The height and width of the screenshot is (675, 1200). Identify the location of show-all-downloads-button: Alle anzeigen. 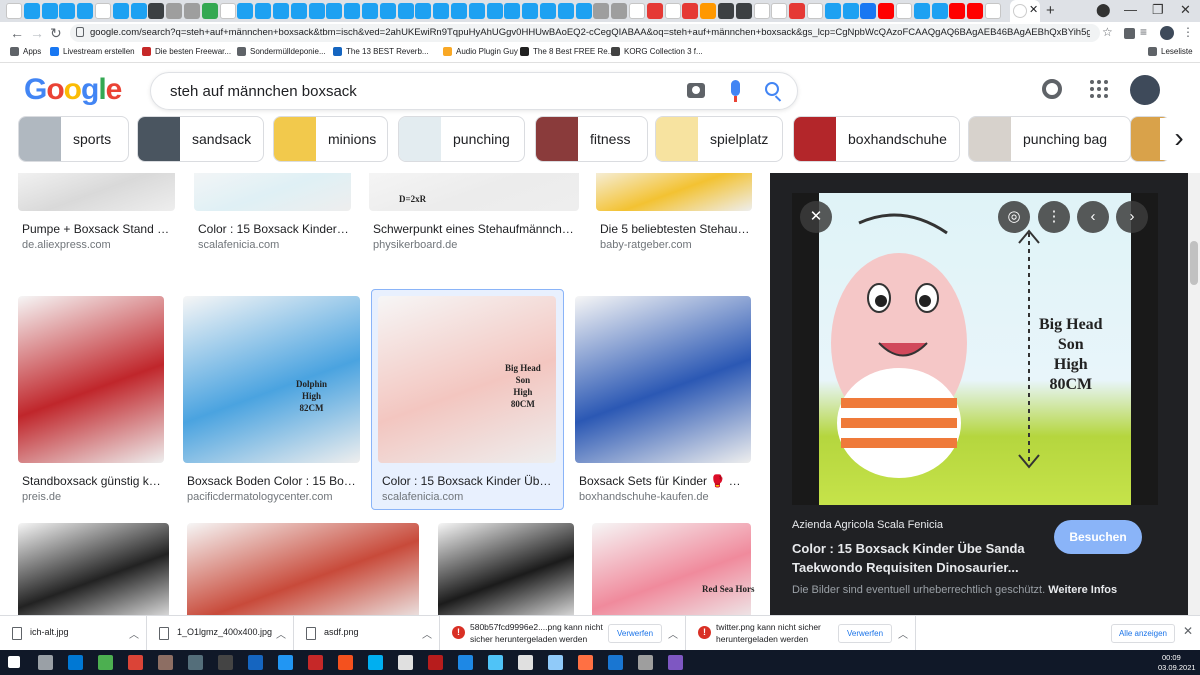
(1143, 633).